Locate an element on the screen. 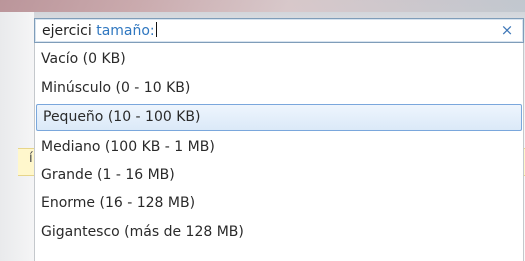 This screenshot has width=525, height=261. search-input: ejercici tamaño: is located at coordinates (99, 31).